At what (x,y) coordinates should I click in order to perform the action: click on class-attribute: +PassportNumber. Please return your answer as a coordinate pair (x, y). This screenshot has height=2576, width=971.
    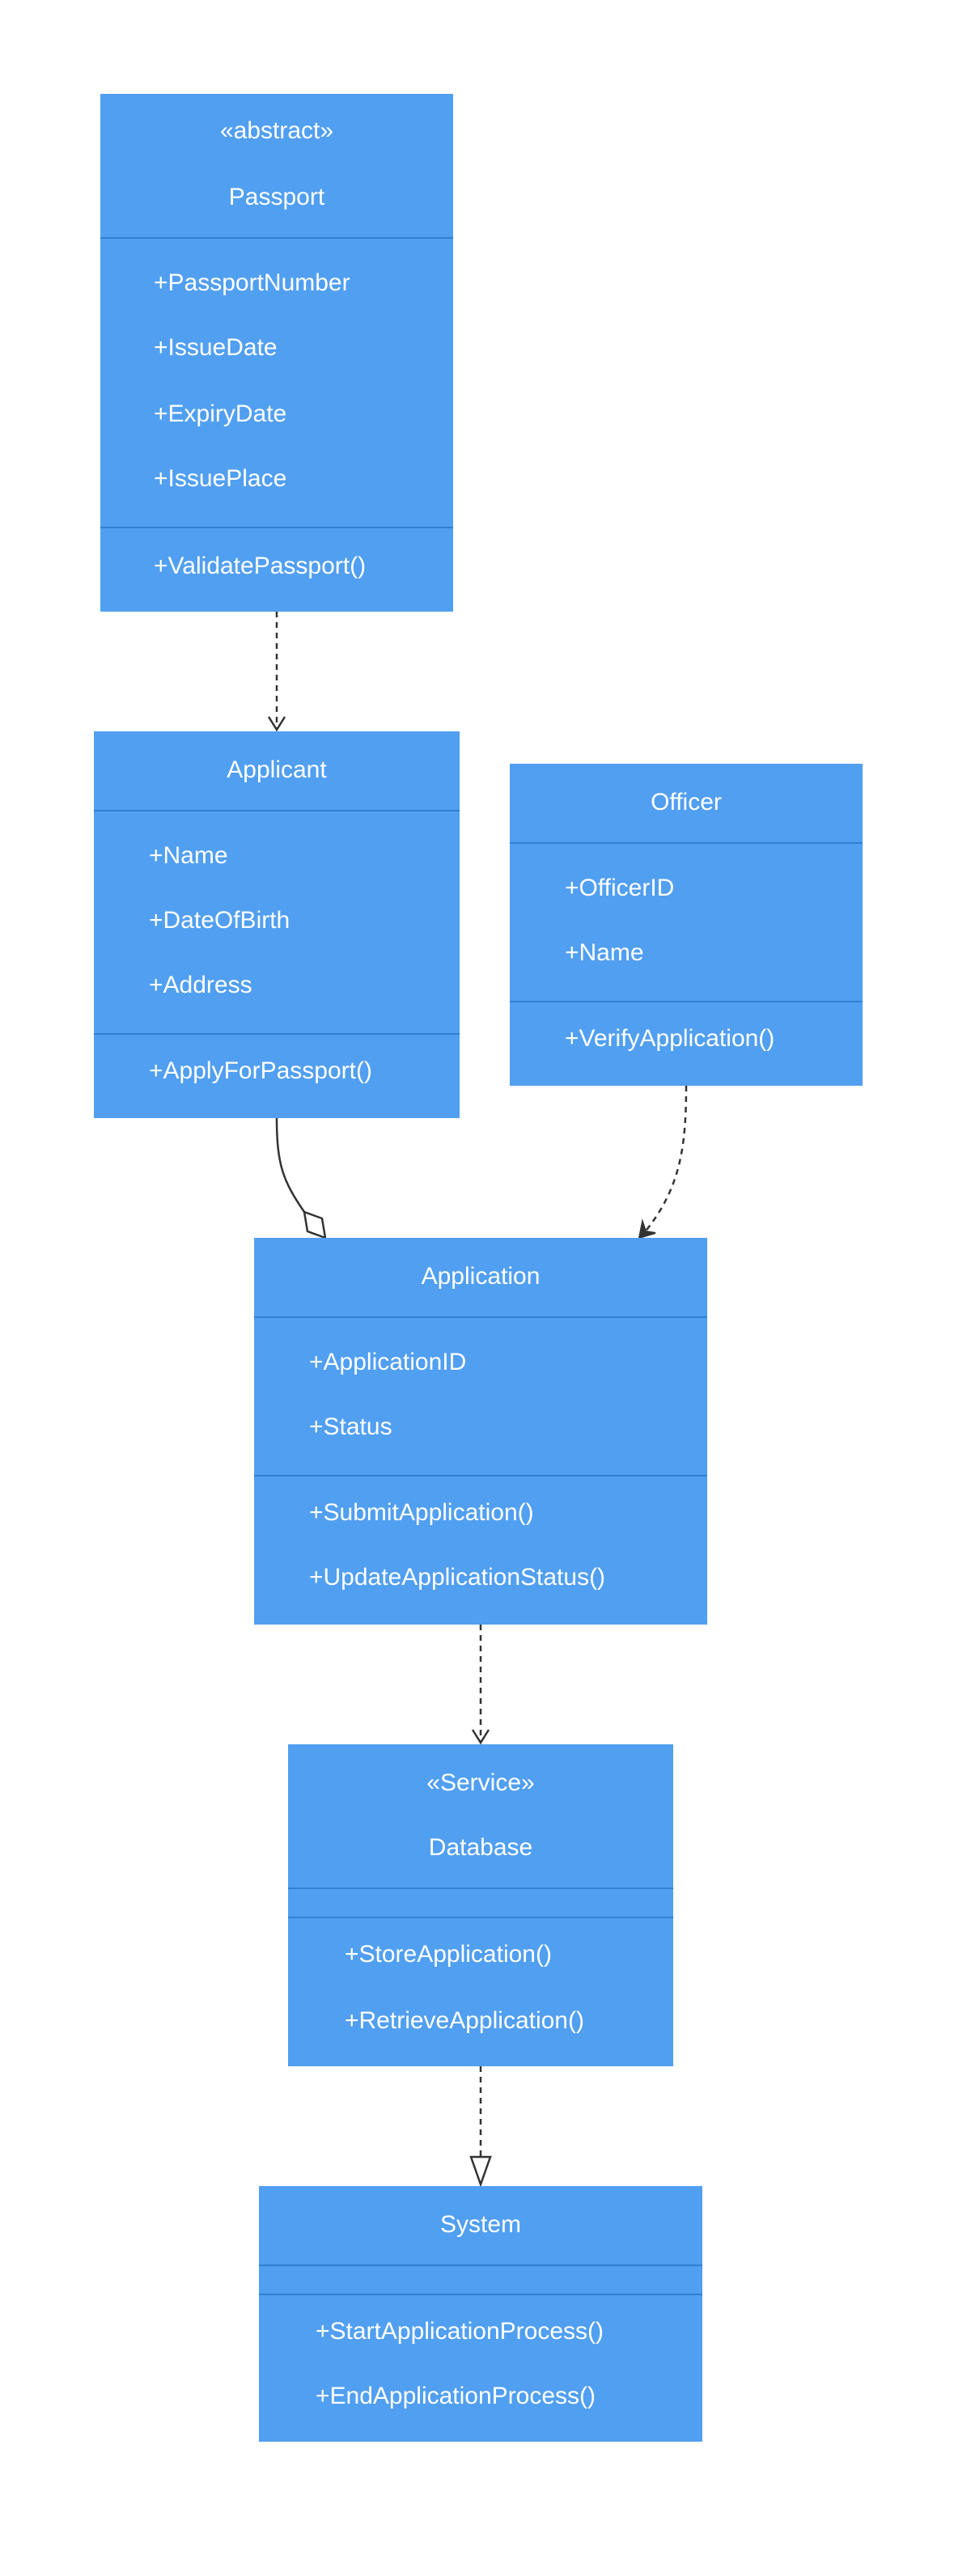
    Looking at the image, I should click on (252, 282).